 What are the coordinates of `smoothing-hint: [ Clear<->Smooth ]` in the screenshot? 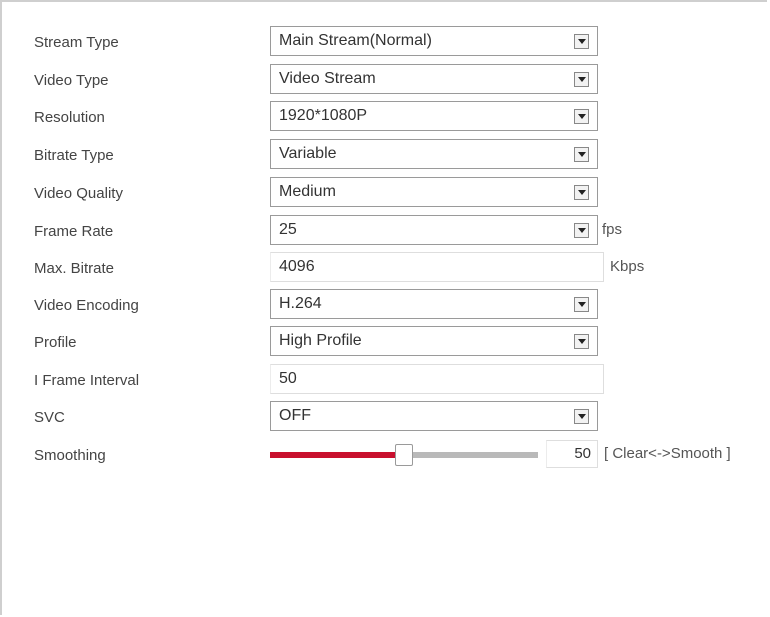 It's located at (667, 453).